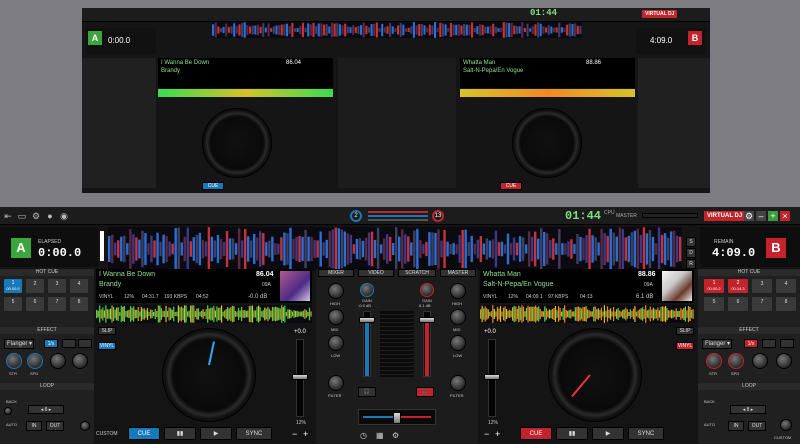  What do you see at coordinates (761, 216) in the screenshot?
I see `minimize-icon: –` at bounding box center [761, 216].